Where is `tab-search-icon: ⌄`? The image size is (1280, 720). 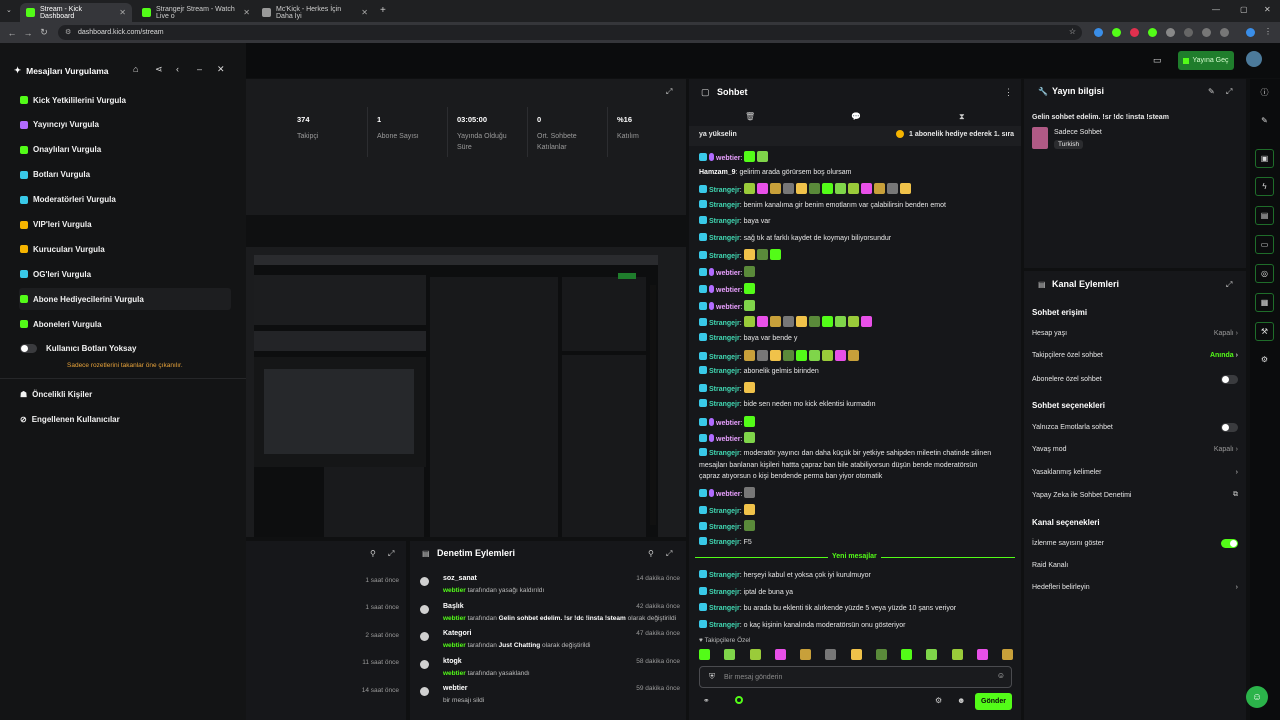
tab-search-icon: ⌄ is located at coordinates (9, 10).